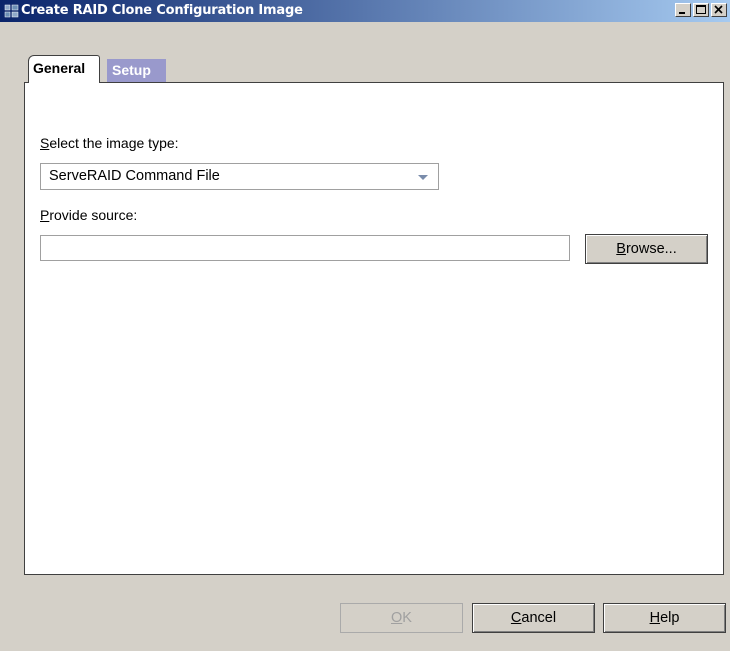 The width and height of the screenshot is (730, 651). What do you see at coordinates (664, 618) in the screenshot?
I see `help-button: Help` at bounding box center [664, 618].